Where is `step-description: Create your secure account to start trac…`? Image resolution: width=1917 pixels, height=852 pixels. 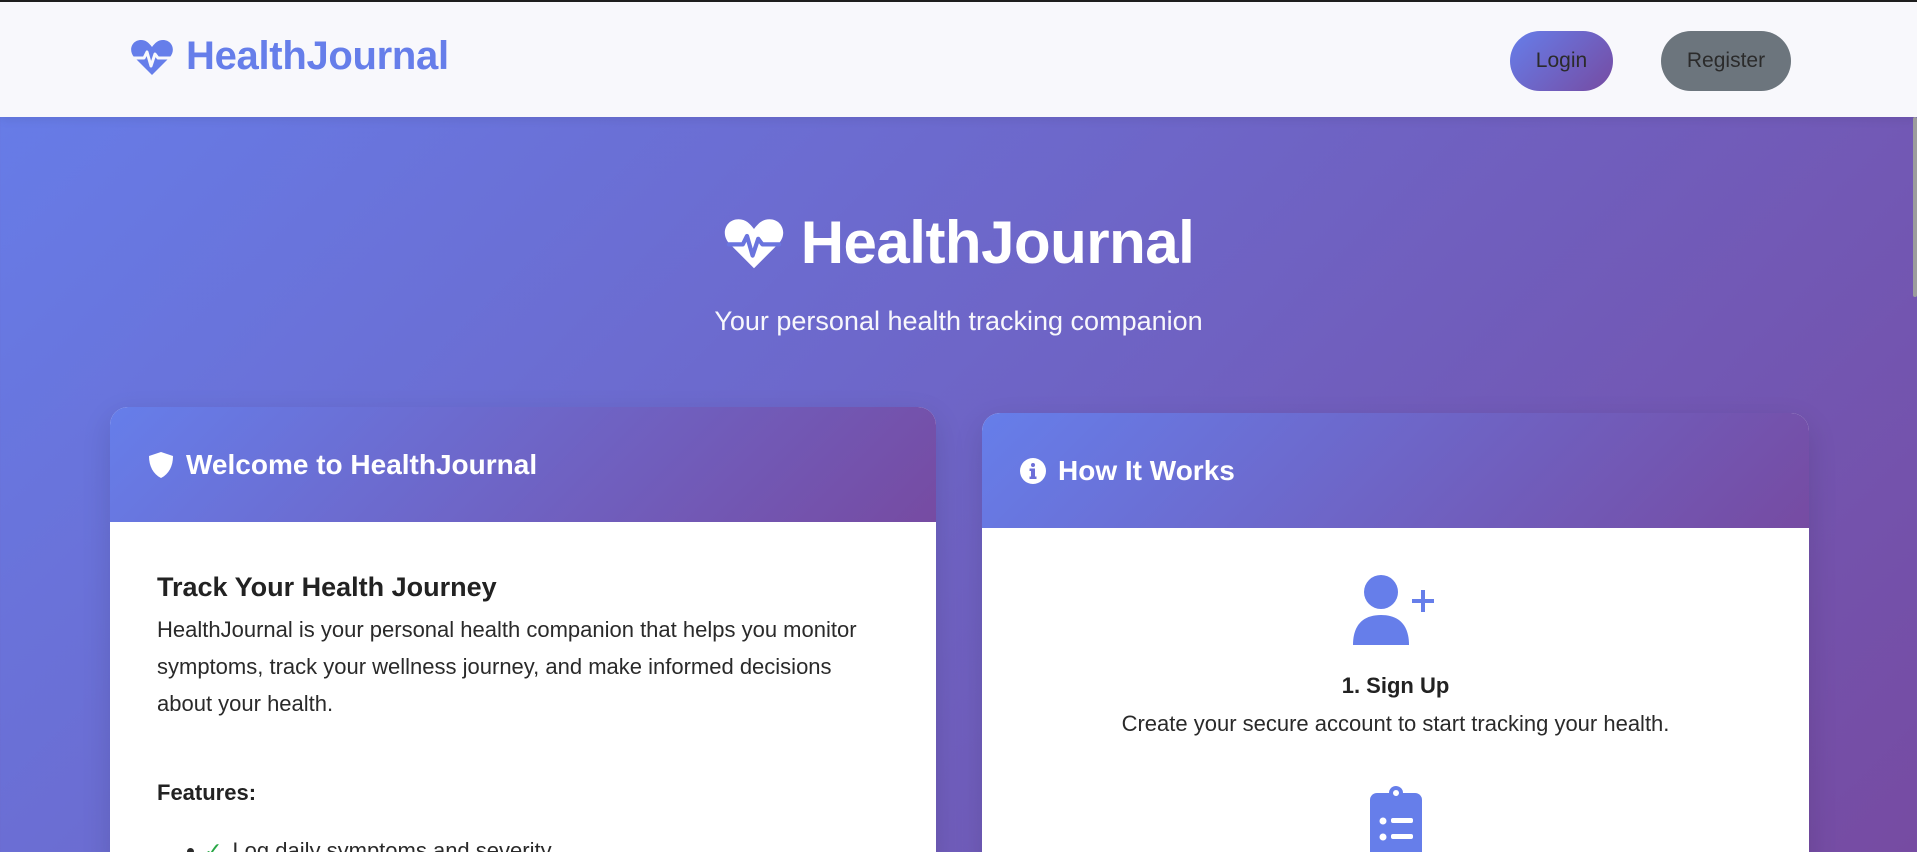 step-description: Create your secure account to start trac… is located at coordinates (1395, 723).